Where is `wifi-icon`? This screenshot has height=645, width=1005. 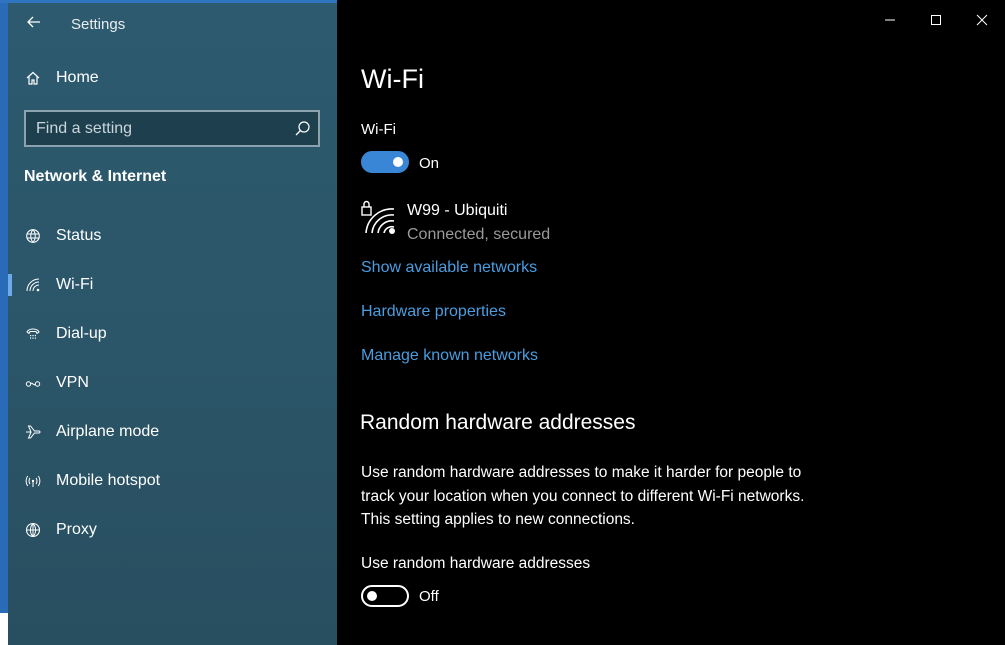
wifi-icon is located at coordinates (33, 285).